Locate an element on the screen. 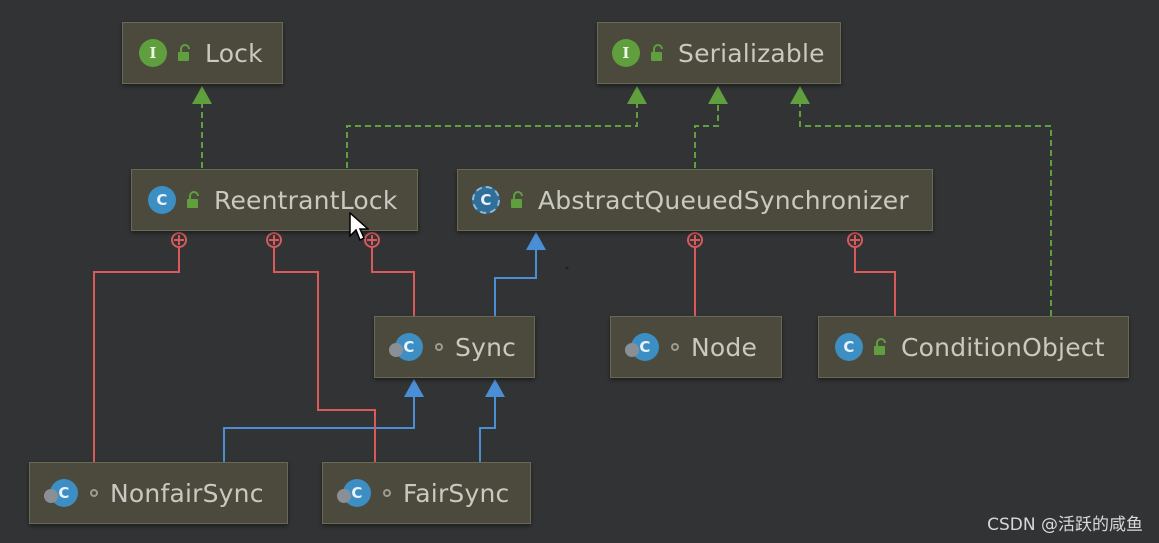  edge-fairsync-inner-of-reentrantlock is located at coordinates (324, 355).